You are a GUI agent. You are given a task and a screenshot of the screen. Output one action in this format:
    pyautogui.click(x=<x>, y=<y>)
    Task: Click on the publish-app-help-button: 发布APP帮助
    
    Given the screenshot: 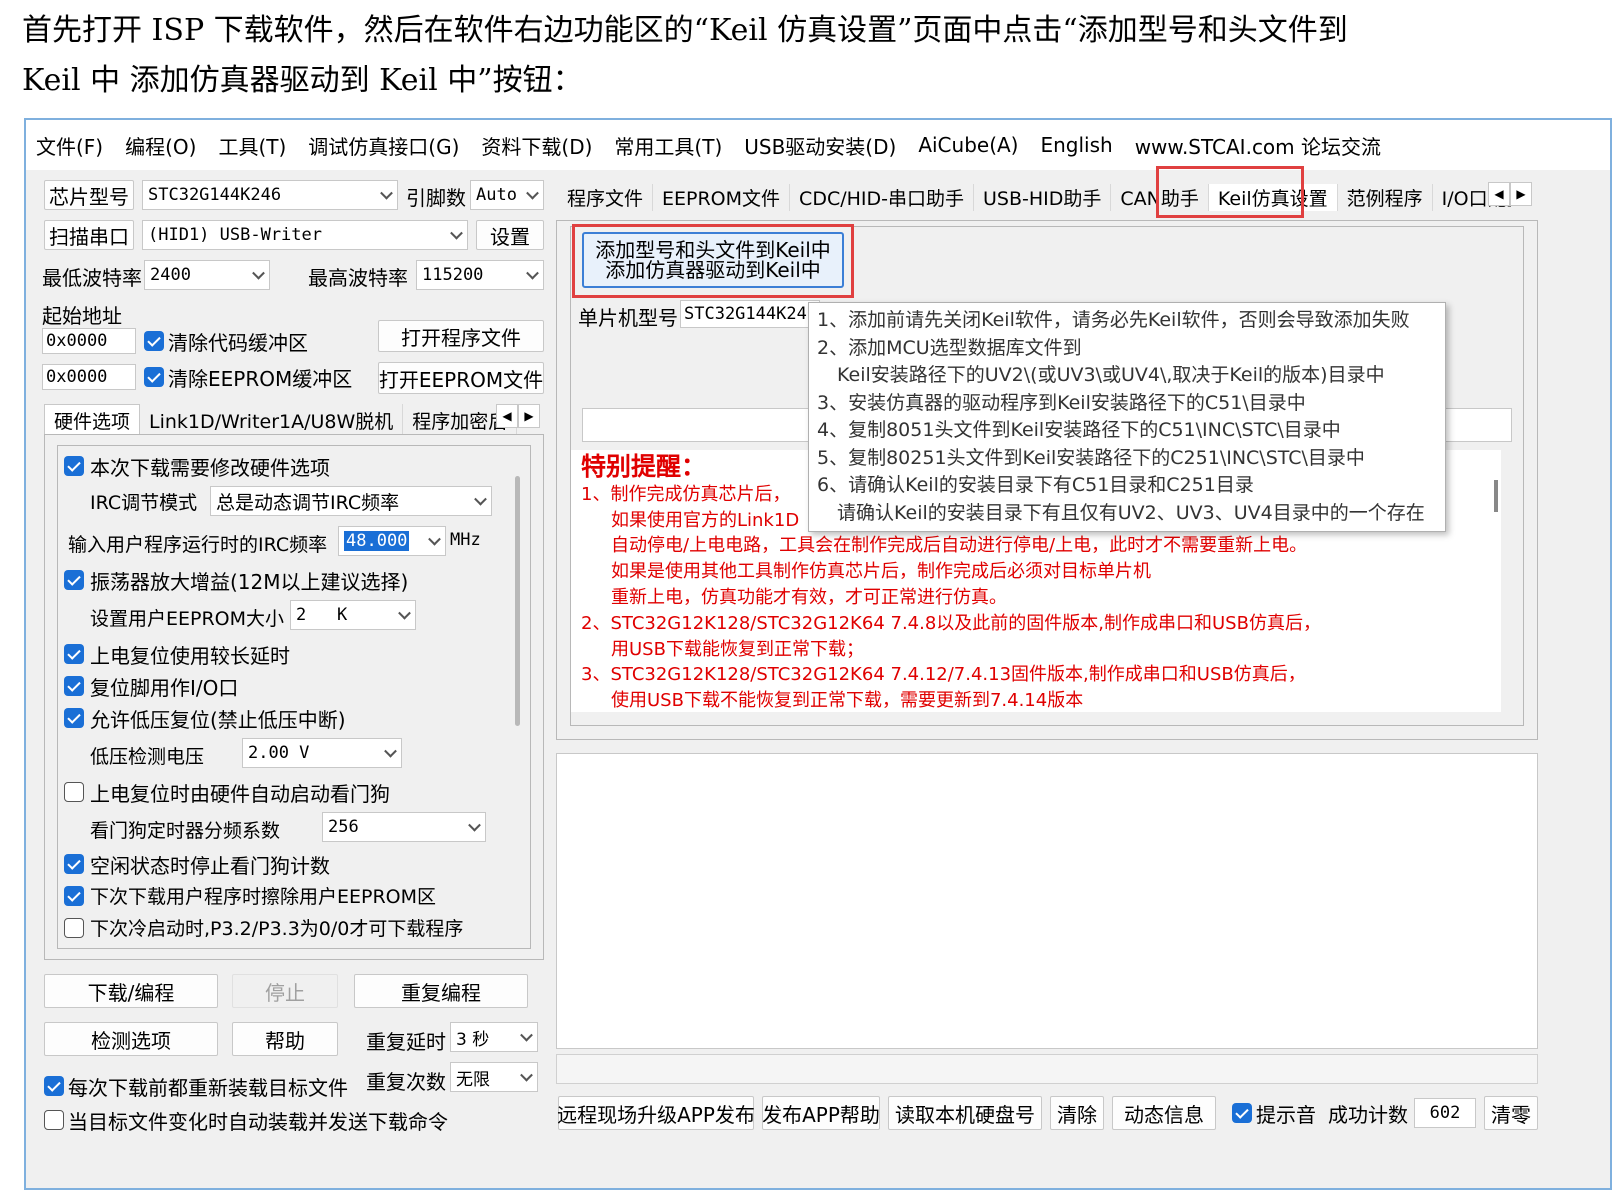 What is the action you would take?
    pyautogui.click(x=821, y=1113)
    